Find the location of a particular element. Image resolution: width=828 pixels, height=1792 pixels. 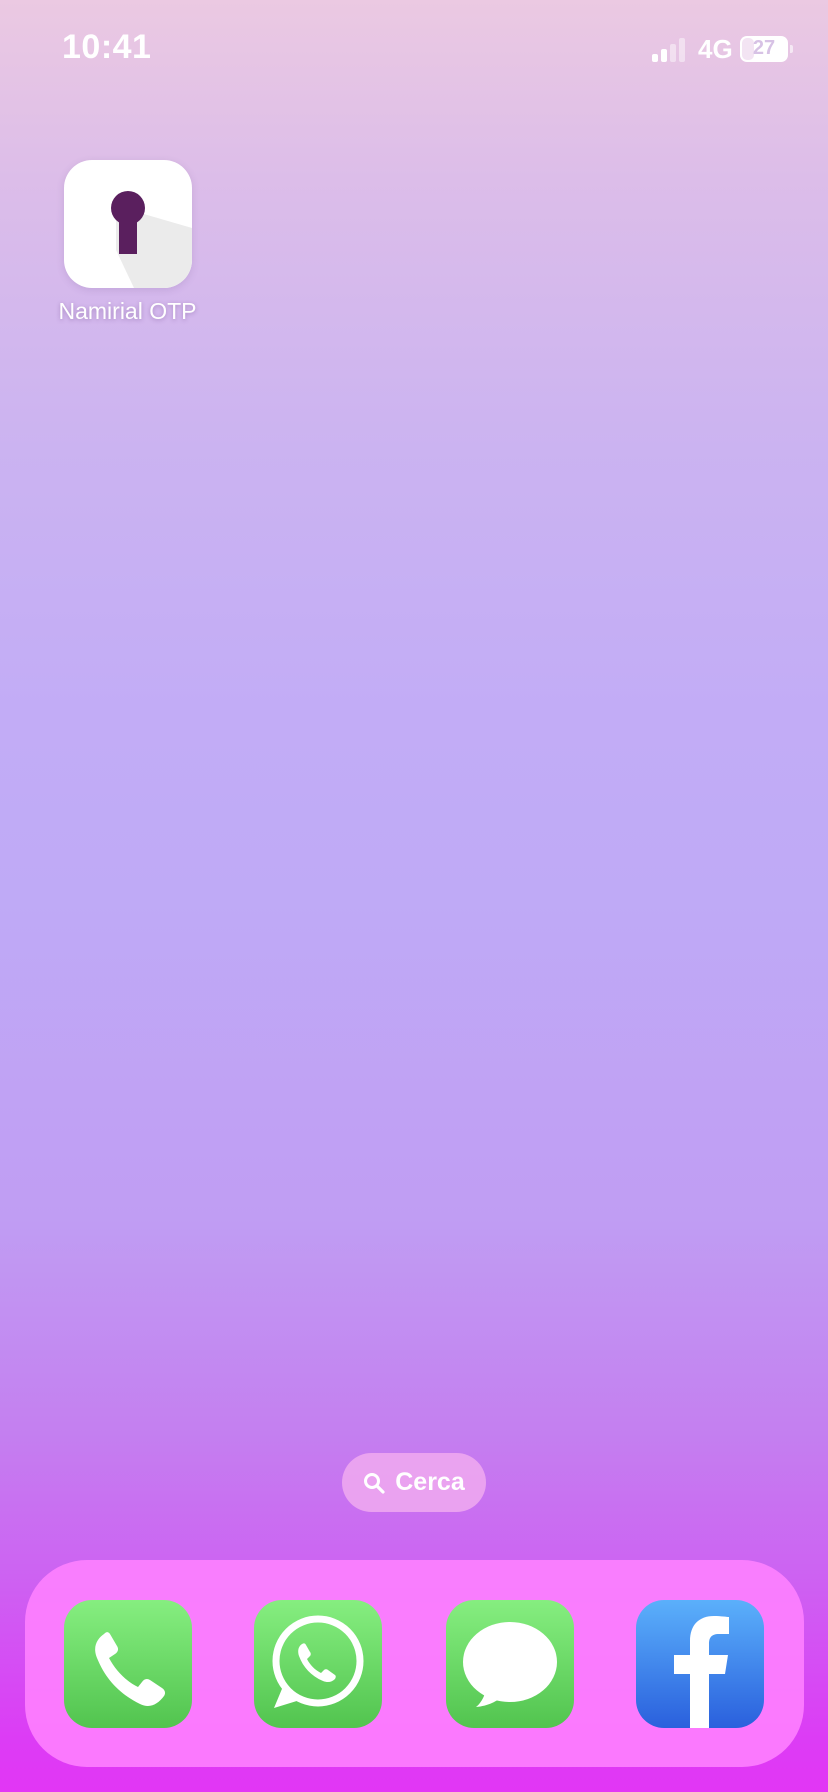

battery-percentage: 27 is located at coordinates (764, 48).